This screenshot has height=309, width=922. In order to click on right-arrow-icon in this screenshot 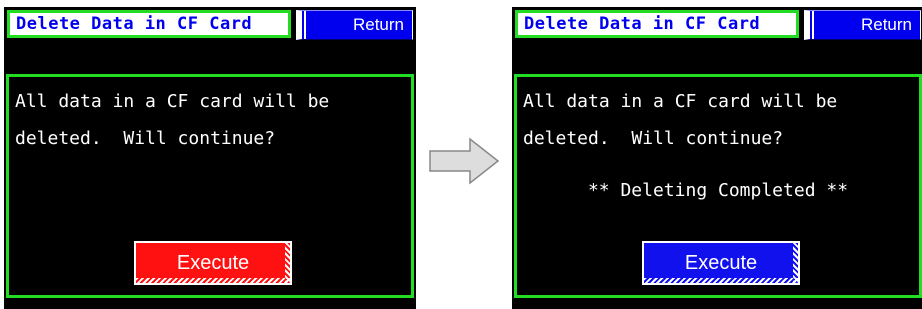, I will do `click(464, 161)`.